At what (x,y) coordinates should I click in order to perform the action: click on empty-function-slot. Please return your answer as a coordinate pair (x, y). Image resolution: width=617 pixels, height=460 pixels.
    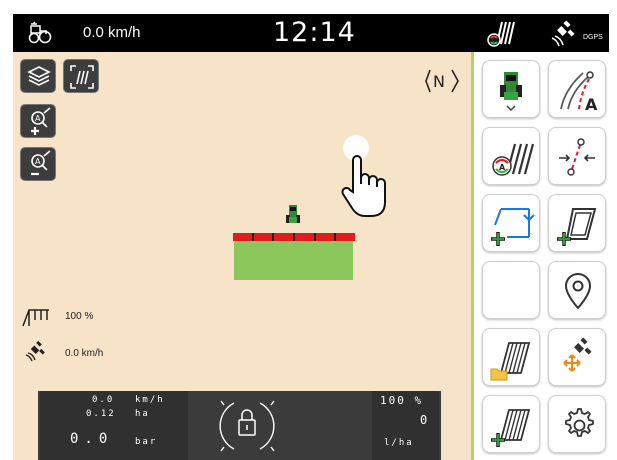
    Looking at the image, I should click on (511, 290).